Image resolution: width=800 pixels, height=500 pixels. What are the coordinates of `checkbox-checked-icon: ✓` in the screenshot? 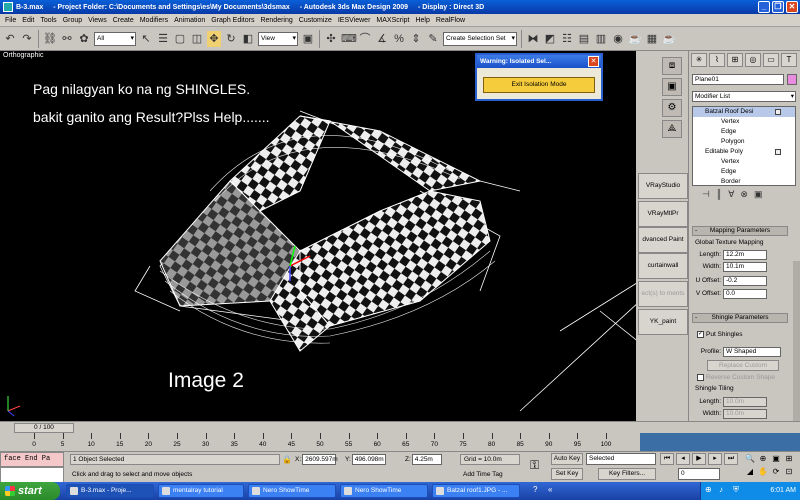 It's located at (700, 334).